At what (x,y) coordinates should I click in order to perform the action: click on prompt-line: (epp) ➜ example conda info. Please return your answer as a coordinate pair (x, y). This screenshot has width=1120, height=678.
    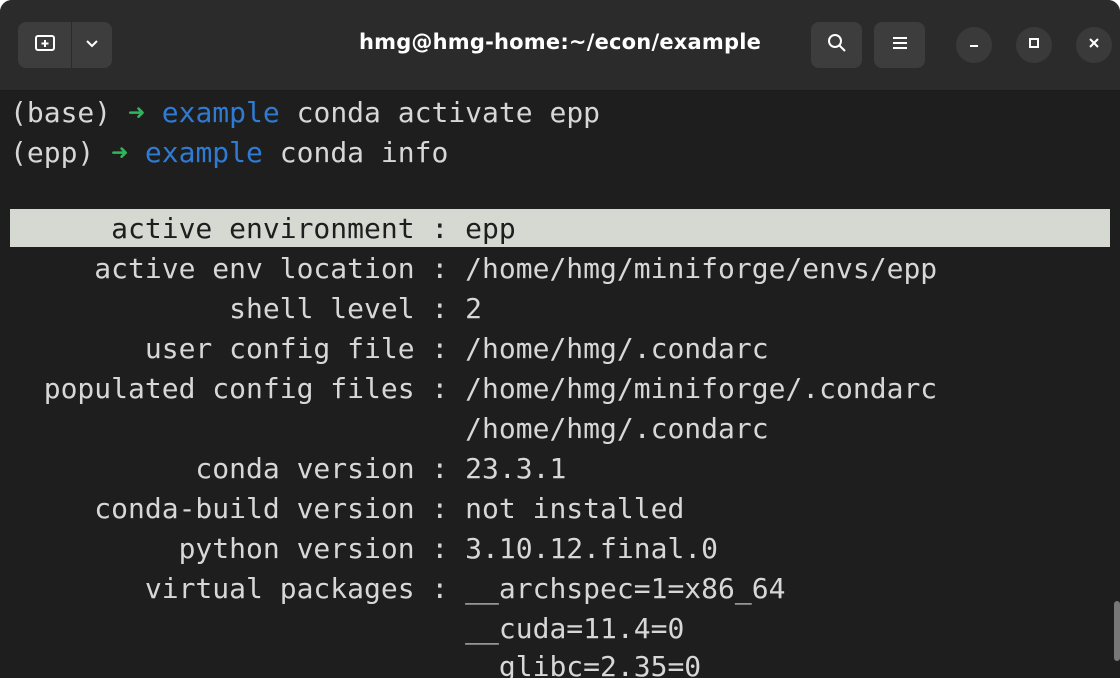
    Looking at the image, I should click on (229, 153).